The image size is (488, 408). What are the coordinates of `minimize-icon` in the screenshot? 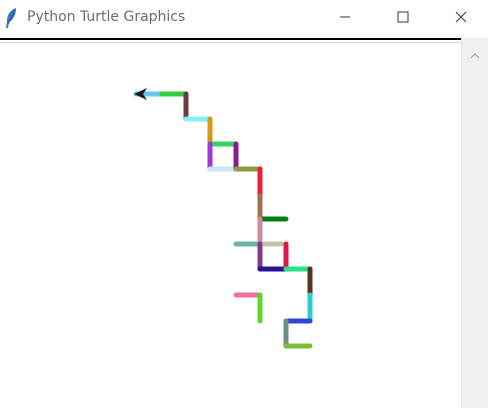 It's located at (345, 19).